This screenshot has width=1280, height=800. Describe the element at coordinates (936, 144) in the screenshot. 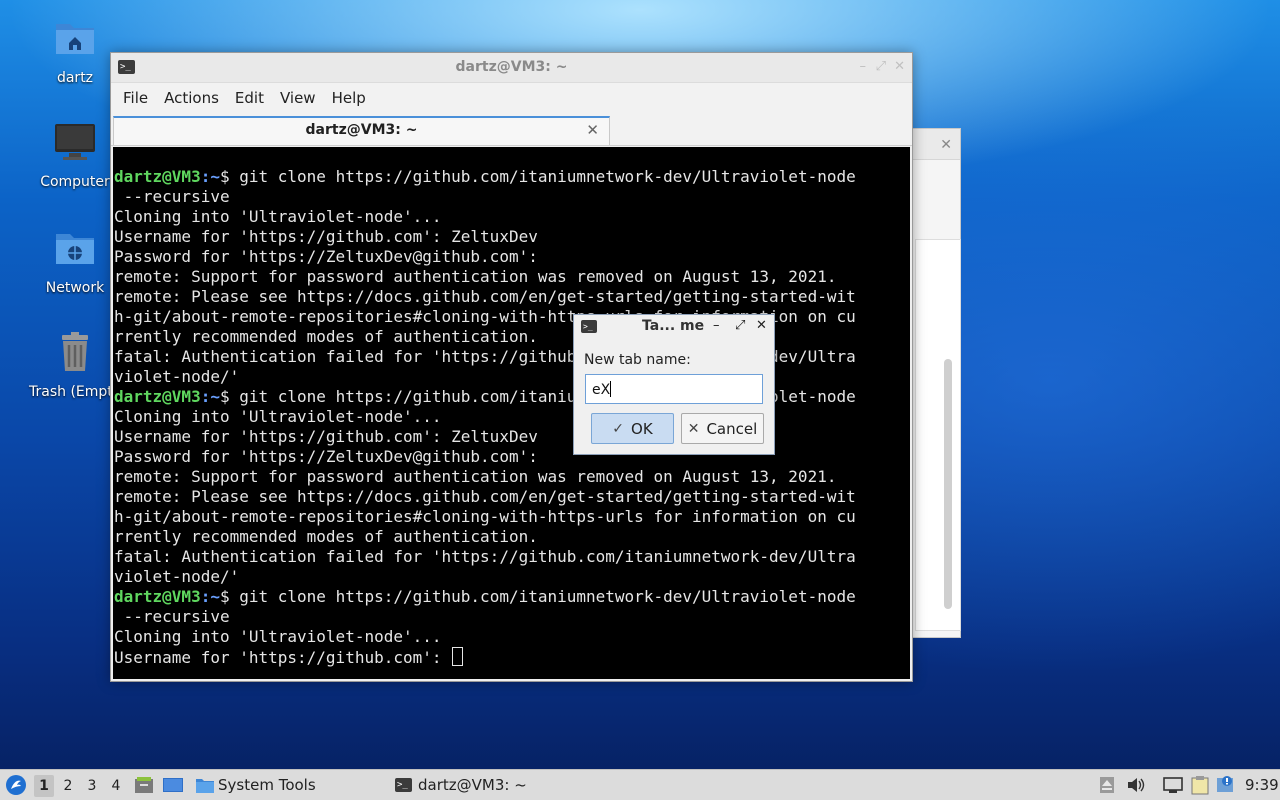

I see `background-window-titlebar: ✕` at that location.